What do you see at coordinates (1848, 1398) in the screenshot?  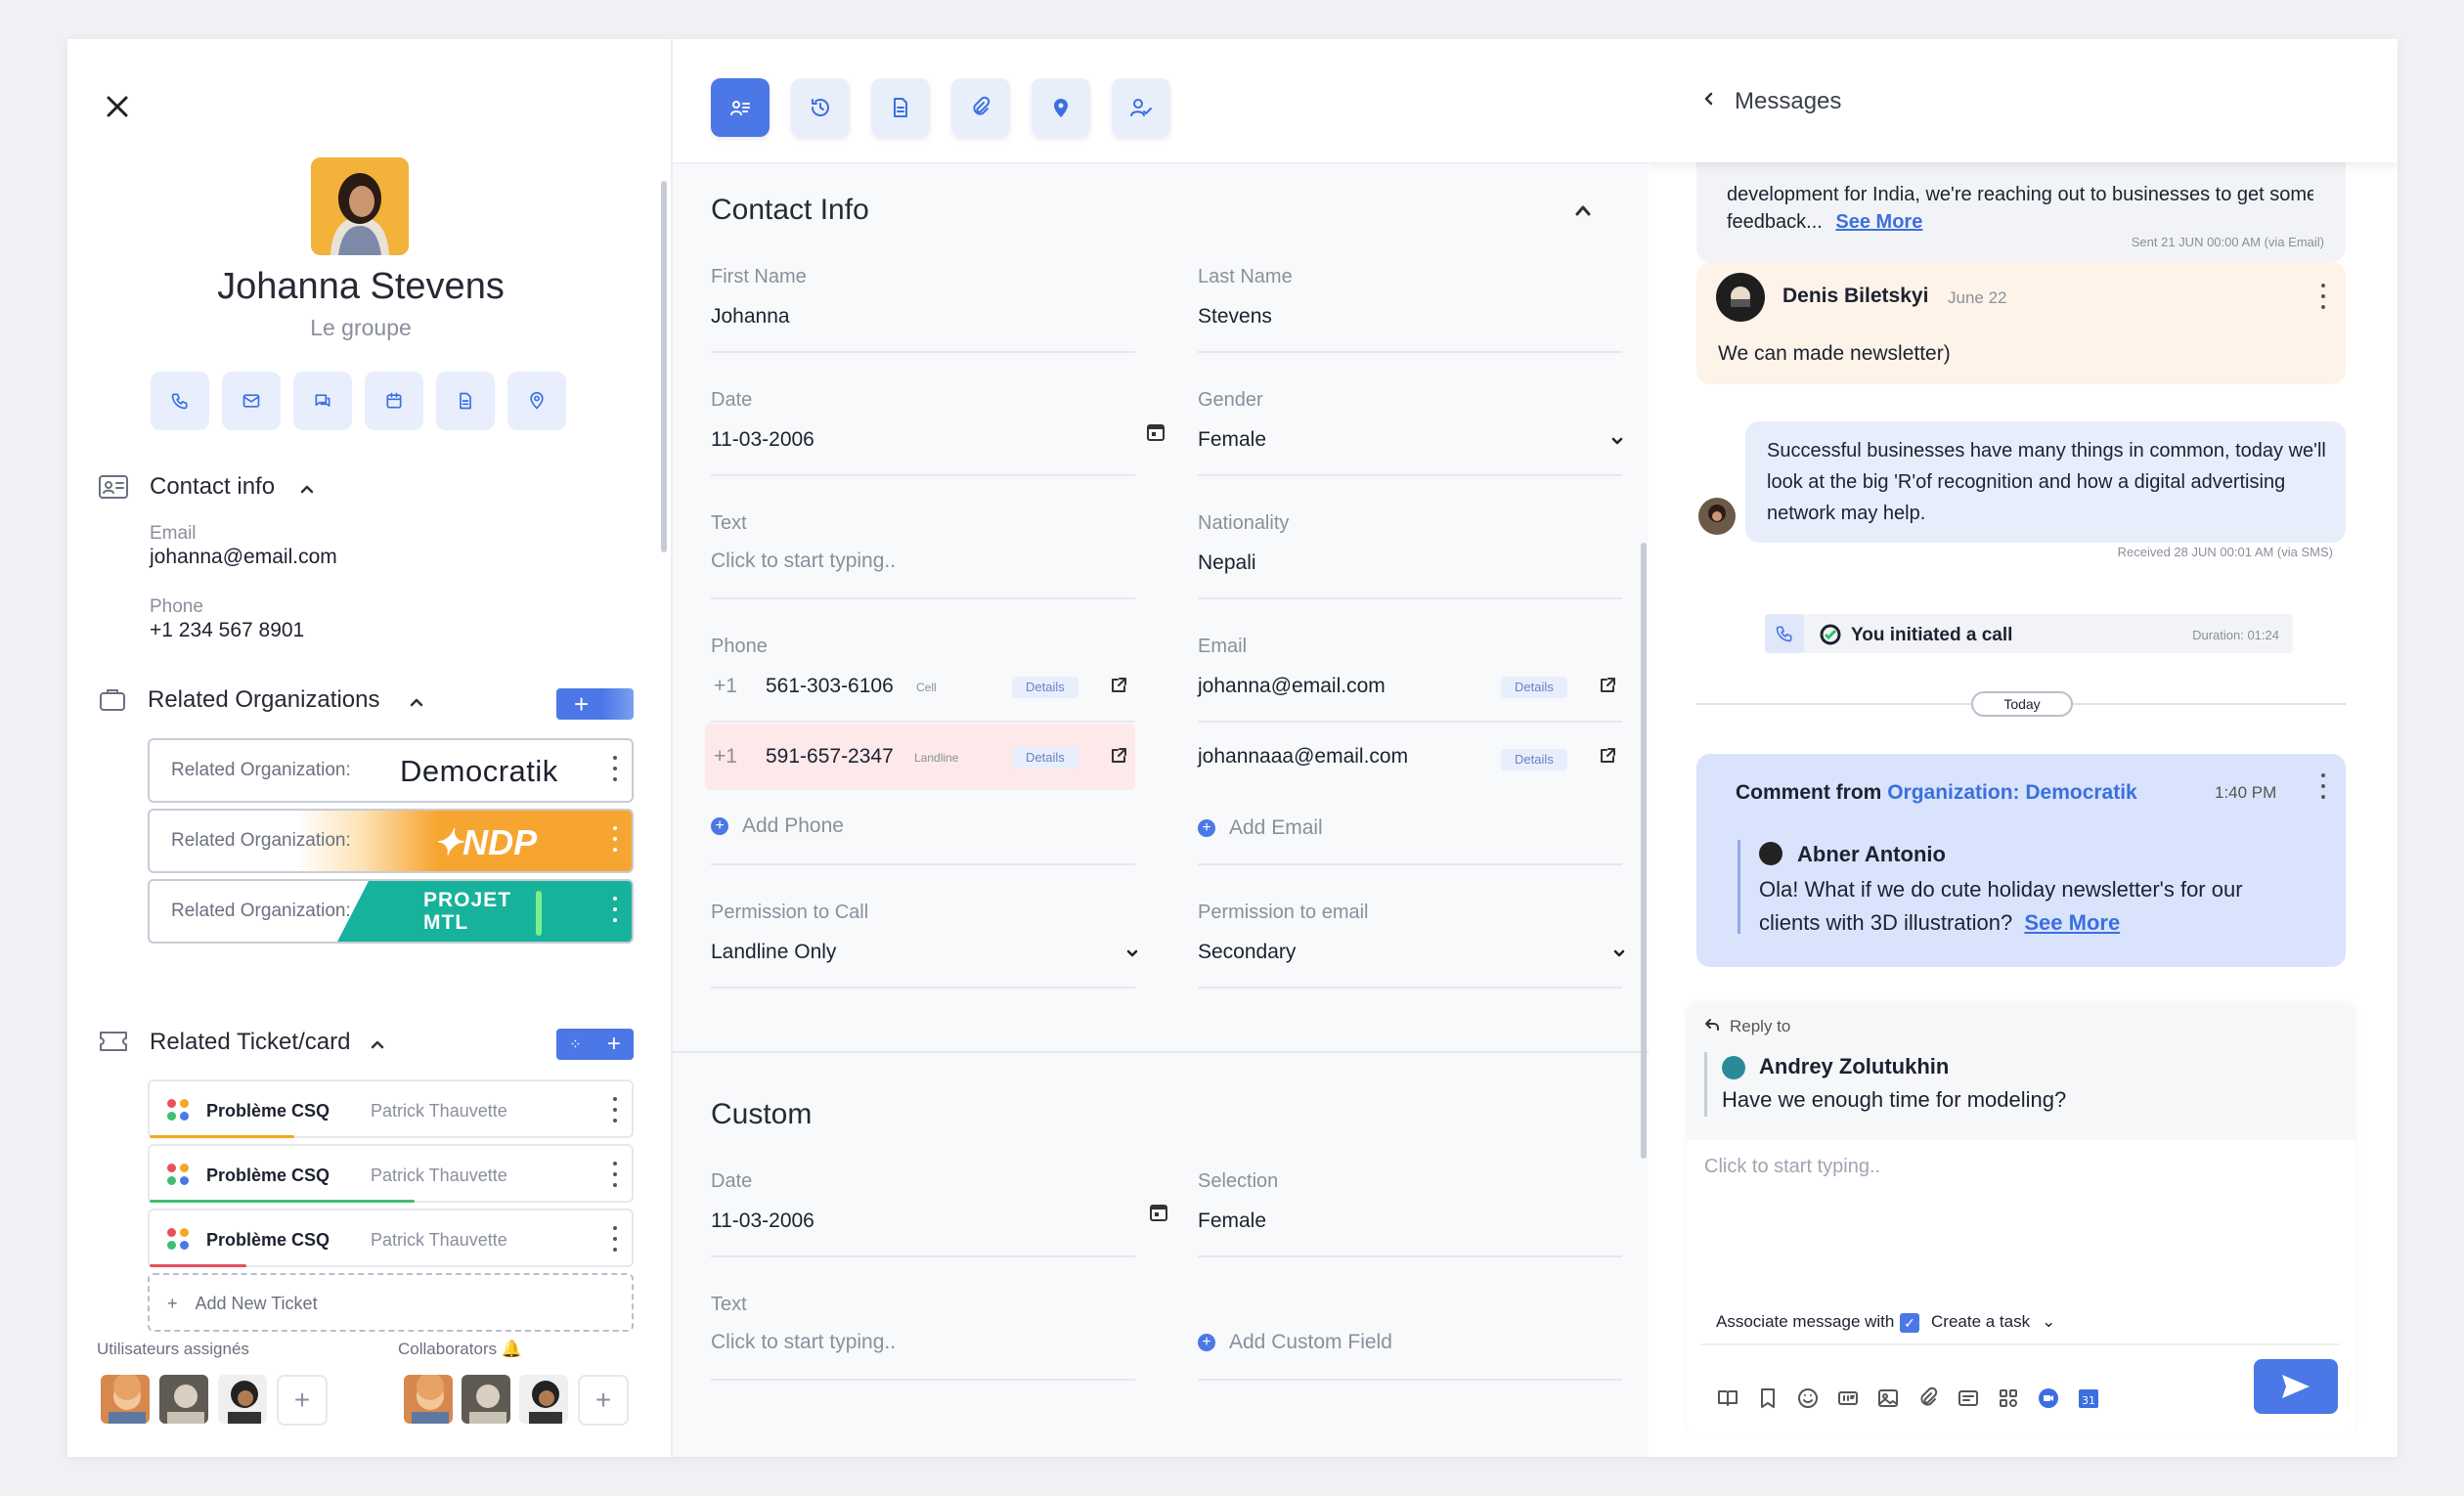 I see `gif-icon` at bounding box center [1848, 1398].